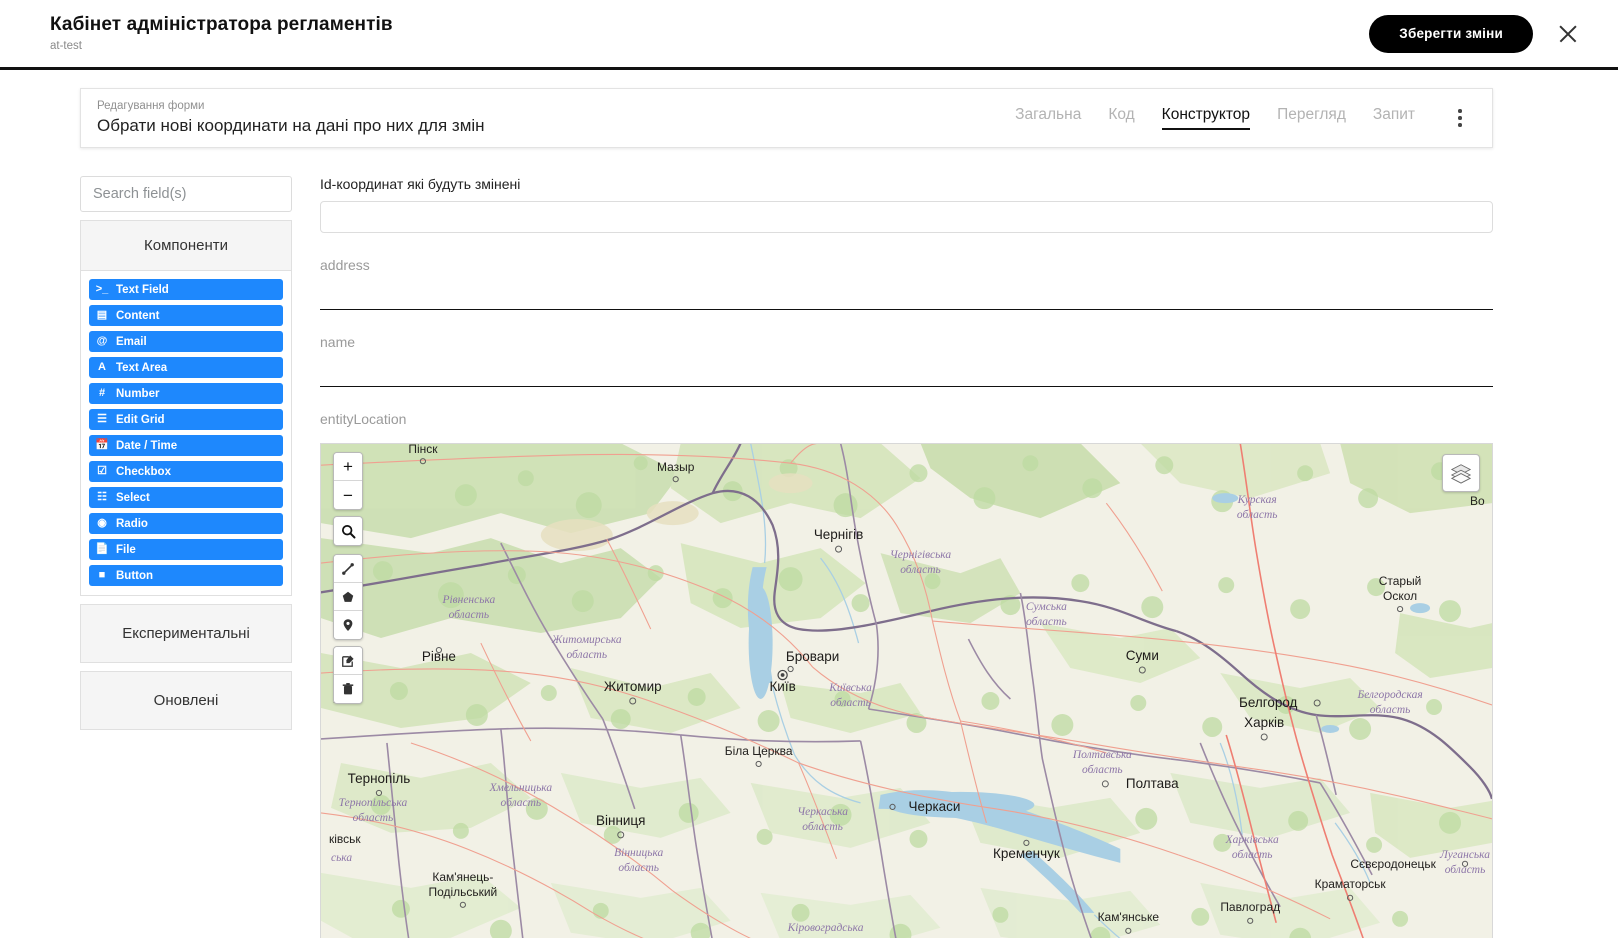 The height and width of the screenshot is (938, 1618). What do you see at coordinates (676, 467) in the screenshot?
I see `svg-text: Мазыр` at bounding box center [676, 467].